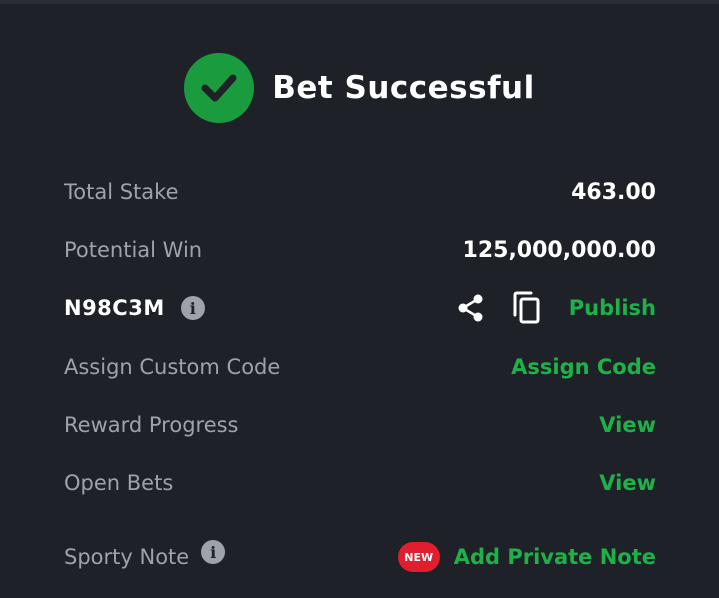  Describe the element at coordinates (360, 425) in the screenshot. I see `reward-progress-row: Reward Progress View` at that location.